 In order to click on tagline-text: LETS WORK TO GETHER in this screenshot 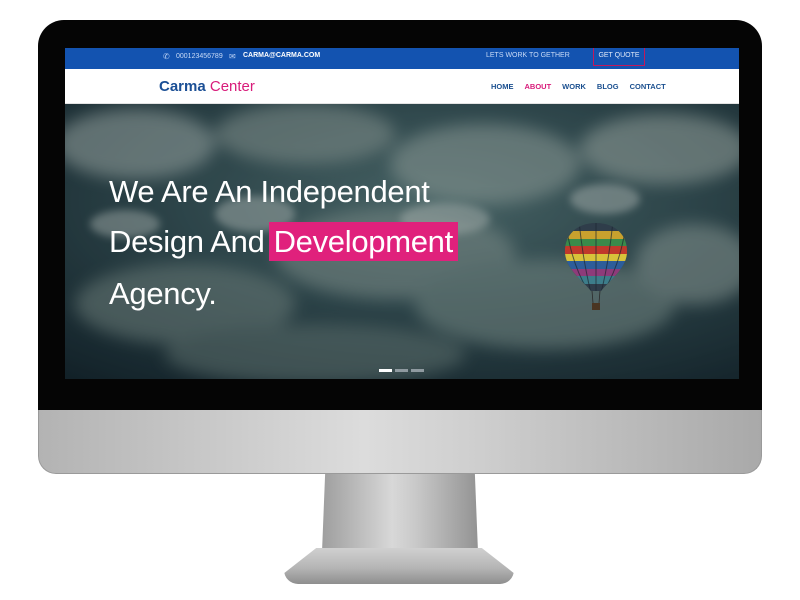, I will do `click(528, 55)`.